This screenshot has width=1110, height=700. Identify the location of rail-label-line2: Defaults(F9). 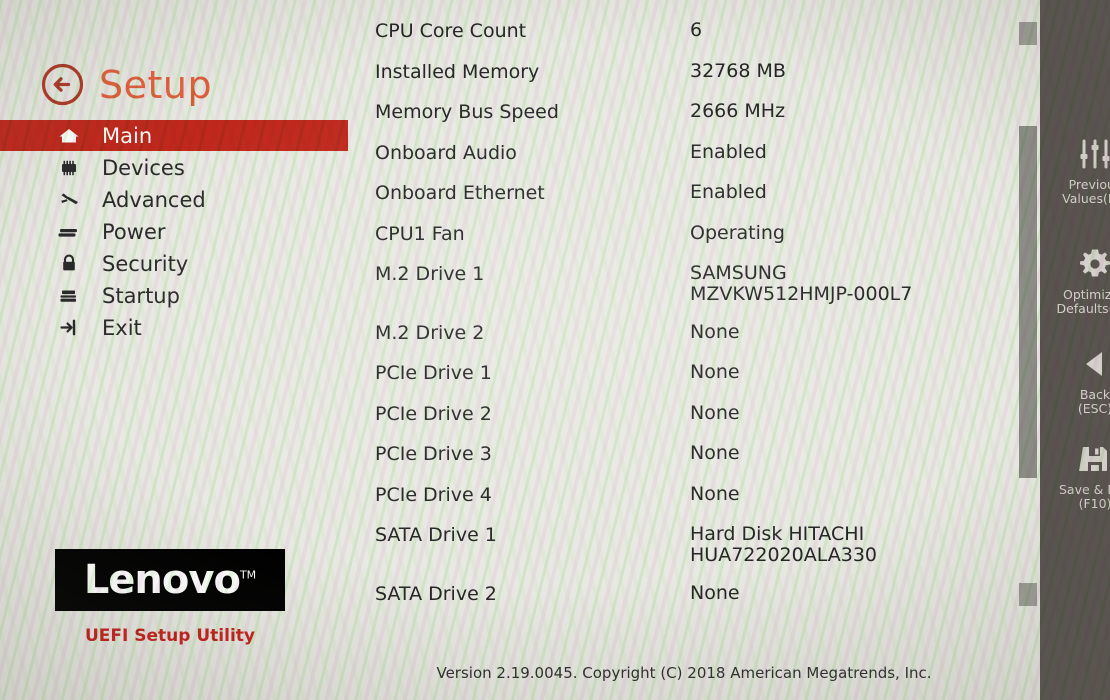
(1083, 308).